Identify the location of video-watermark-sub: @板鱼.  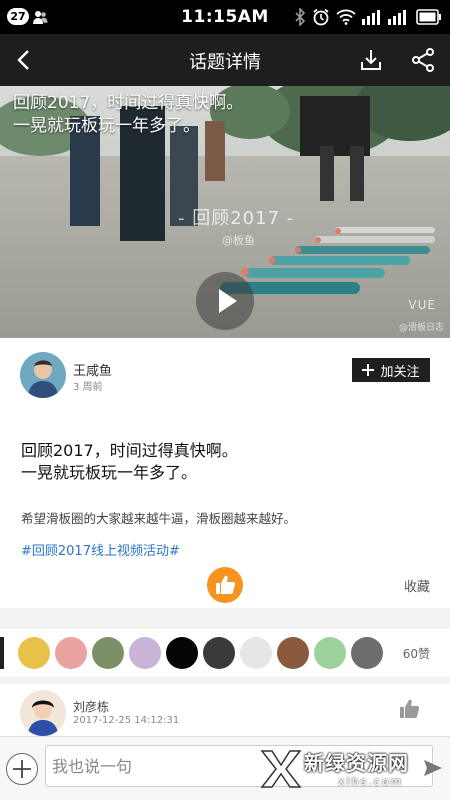
(238, 240).